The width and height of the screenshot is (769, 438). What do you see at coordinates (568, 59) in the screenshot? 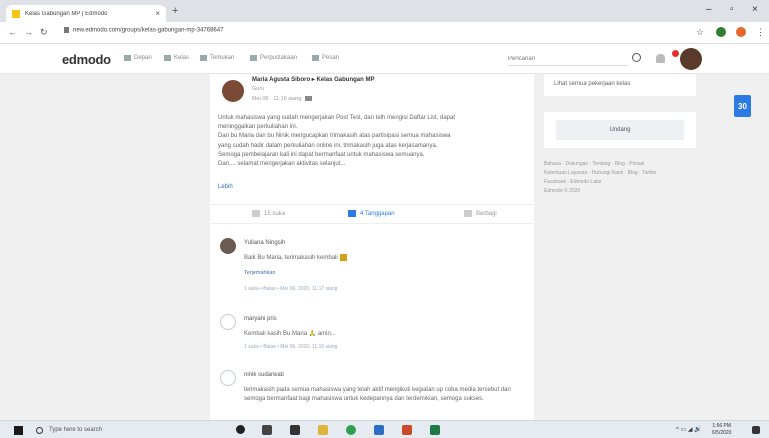
I see `search-input` at bounding box center [568, 59].